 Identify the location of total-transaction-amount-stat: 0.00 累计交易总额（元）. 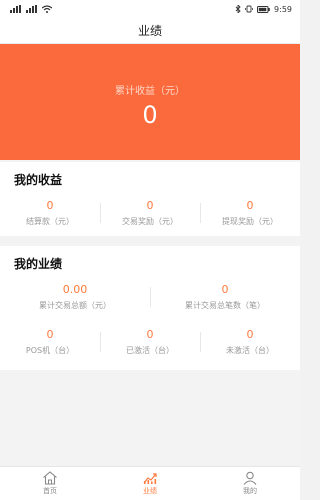
(75, 295).